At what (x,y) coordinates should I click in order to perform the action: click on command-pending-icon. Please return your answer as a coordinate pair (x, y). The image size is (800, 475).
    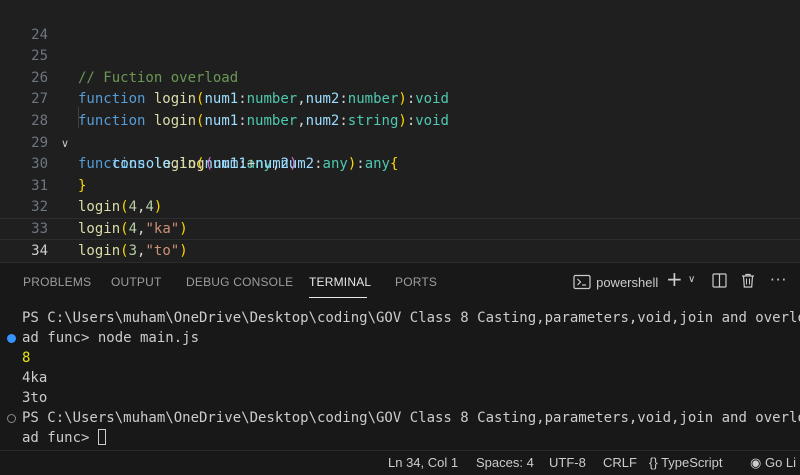
    Looking at the image, I should click on (11, 418).